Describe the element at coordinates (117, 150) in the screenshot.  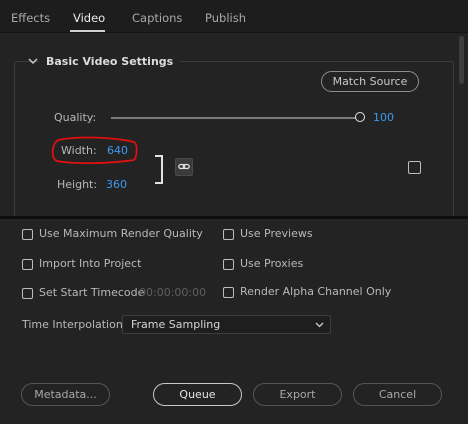
I see `width-value: 640` at that location.